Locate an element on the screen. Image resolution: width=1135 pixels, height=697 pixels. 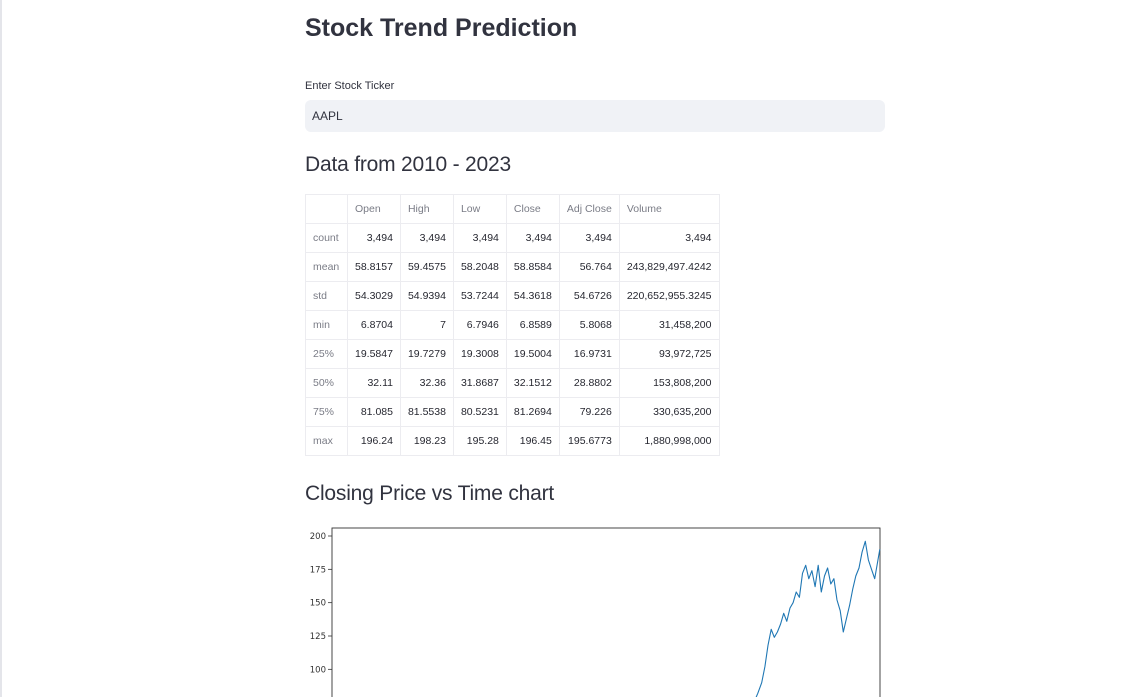
cell-high: 54.9394 is located at coordinates (426, 296).